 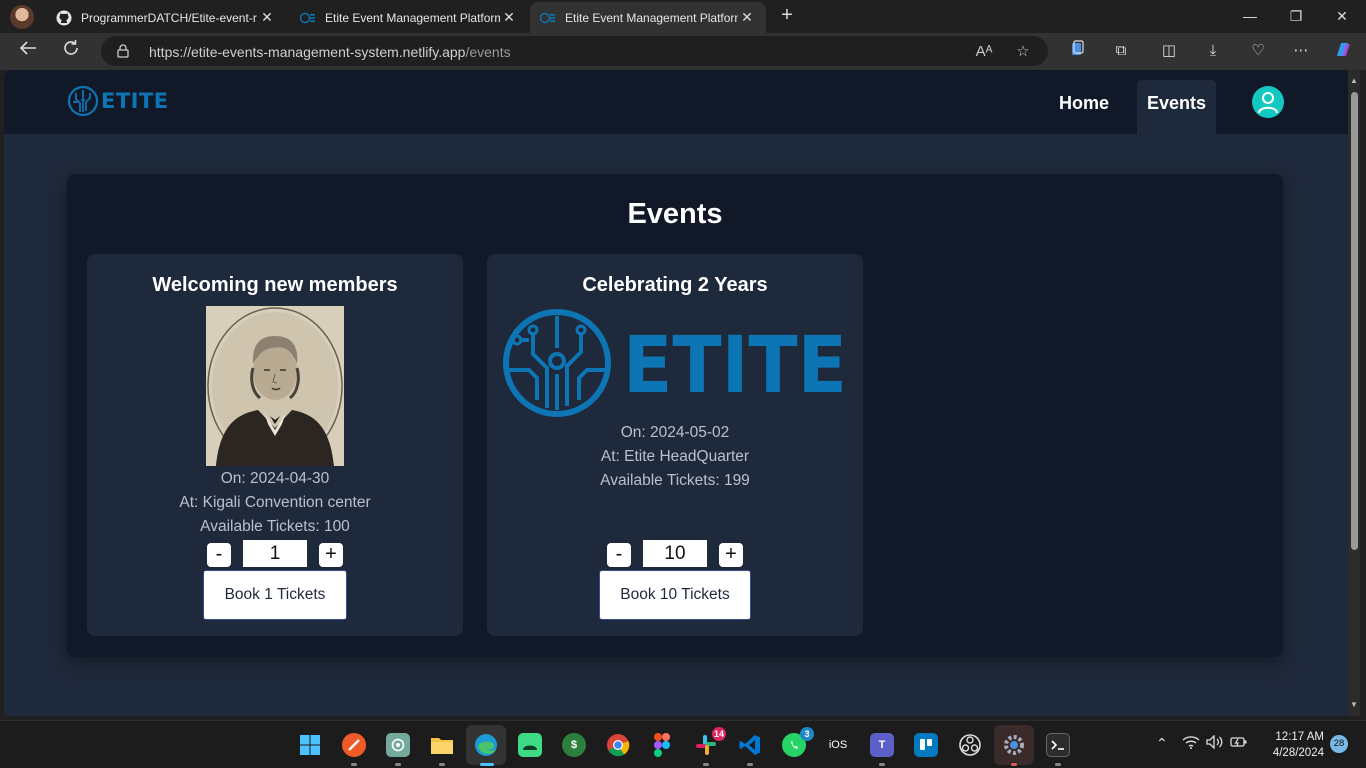 I want to click on browser-tab-etite: Etite Event Management Platform ✕, so click(x=409, y=17).